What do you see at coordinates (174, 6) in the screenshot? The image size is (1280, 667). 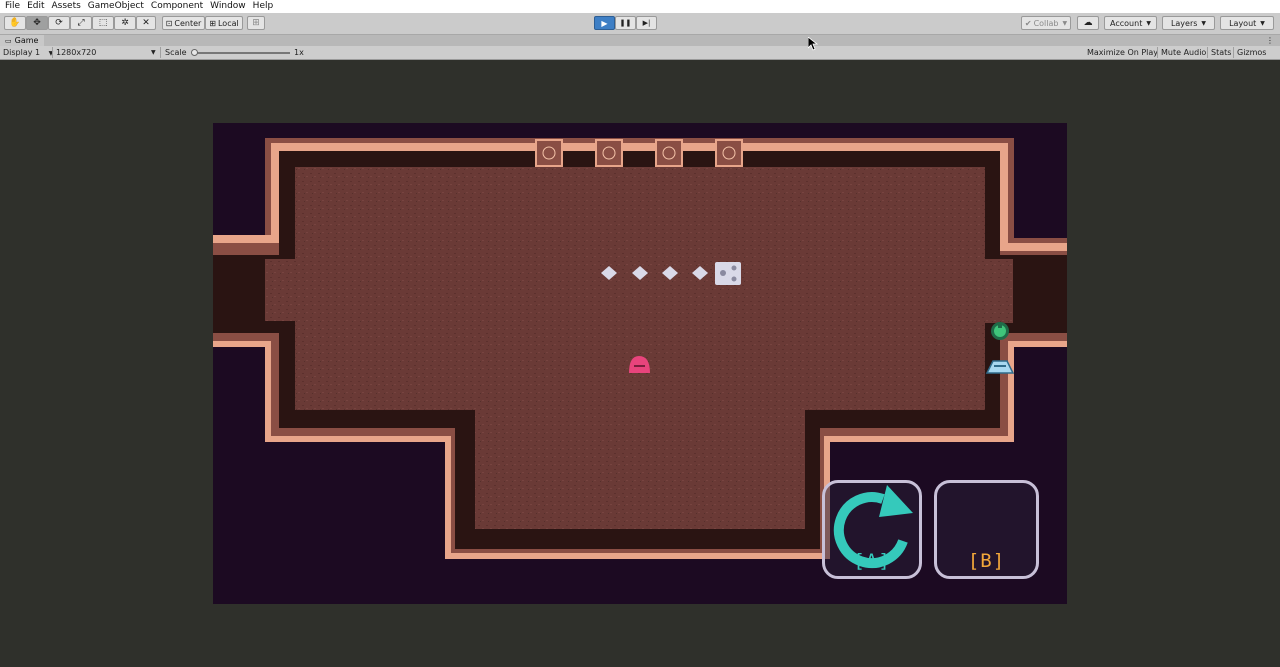 I see `menu-component: Component` at bounding box center [174, 6].